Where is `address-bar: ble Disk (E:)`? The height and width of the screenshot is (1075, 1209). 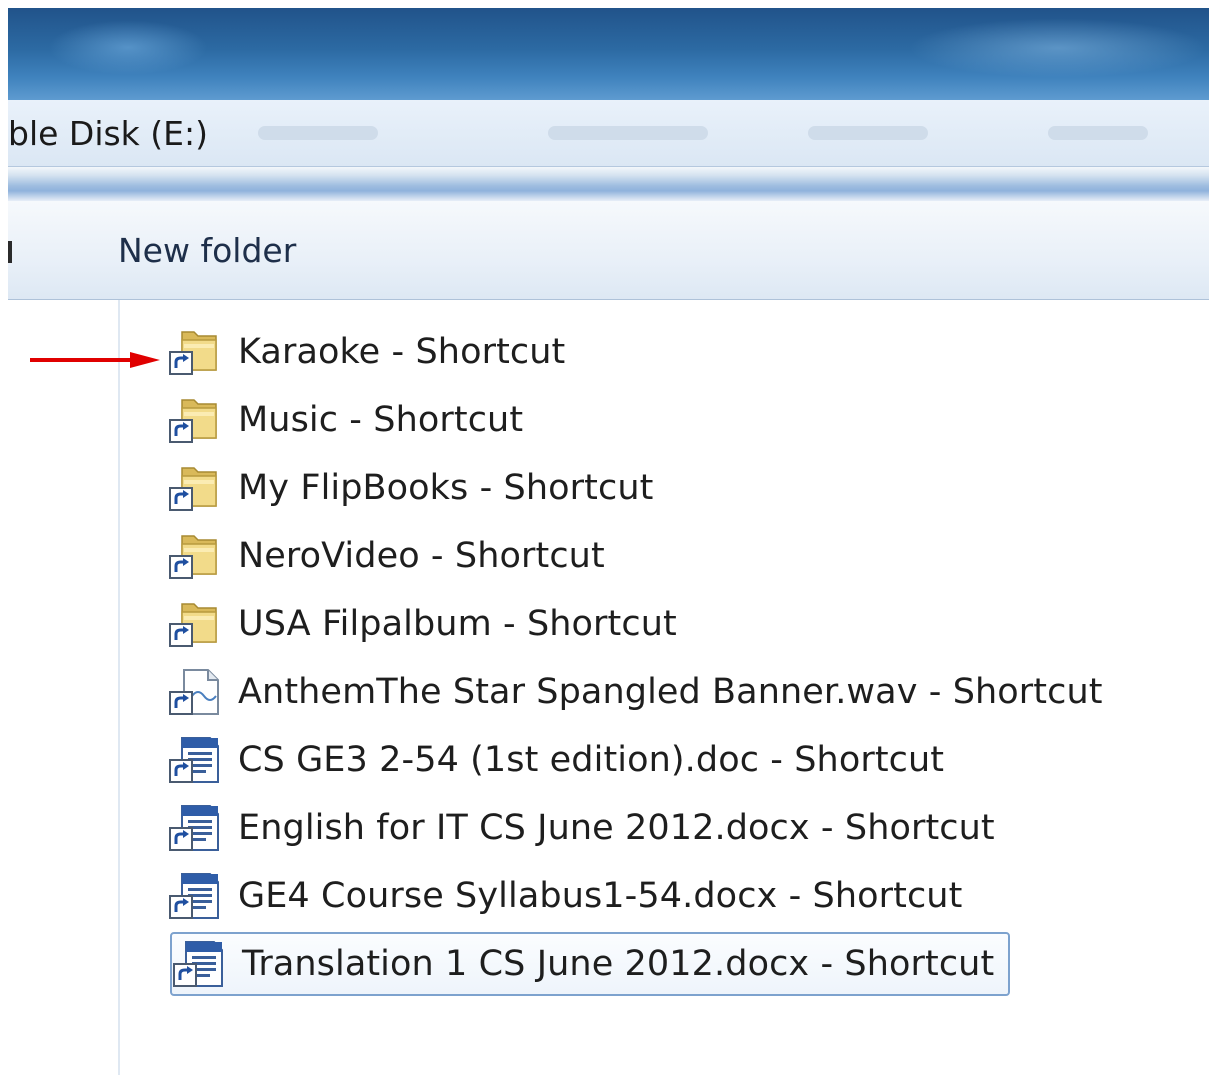
address-bar: ble Disk (E:) is located at coordinates (608, 133).